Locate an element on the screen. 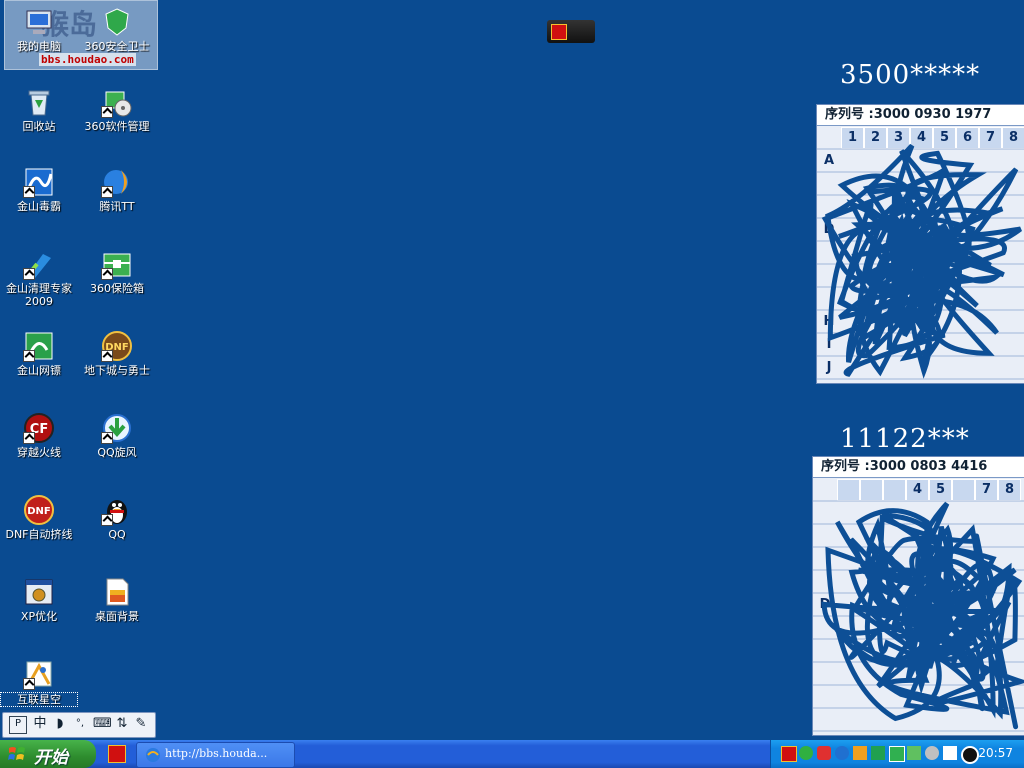 The height and width of the screenshot is (768, 1024). svg-text: DNF is located at coordinates (39, 511).